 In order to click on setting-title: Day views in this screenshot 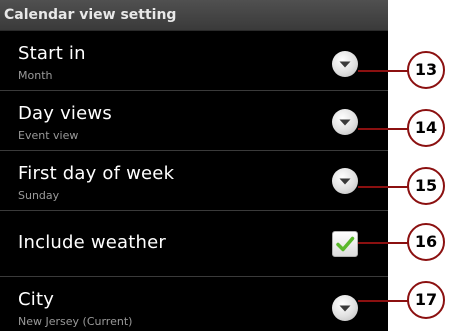, I will do `click(65, 113)`.